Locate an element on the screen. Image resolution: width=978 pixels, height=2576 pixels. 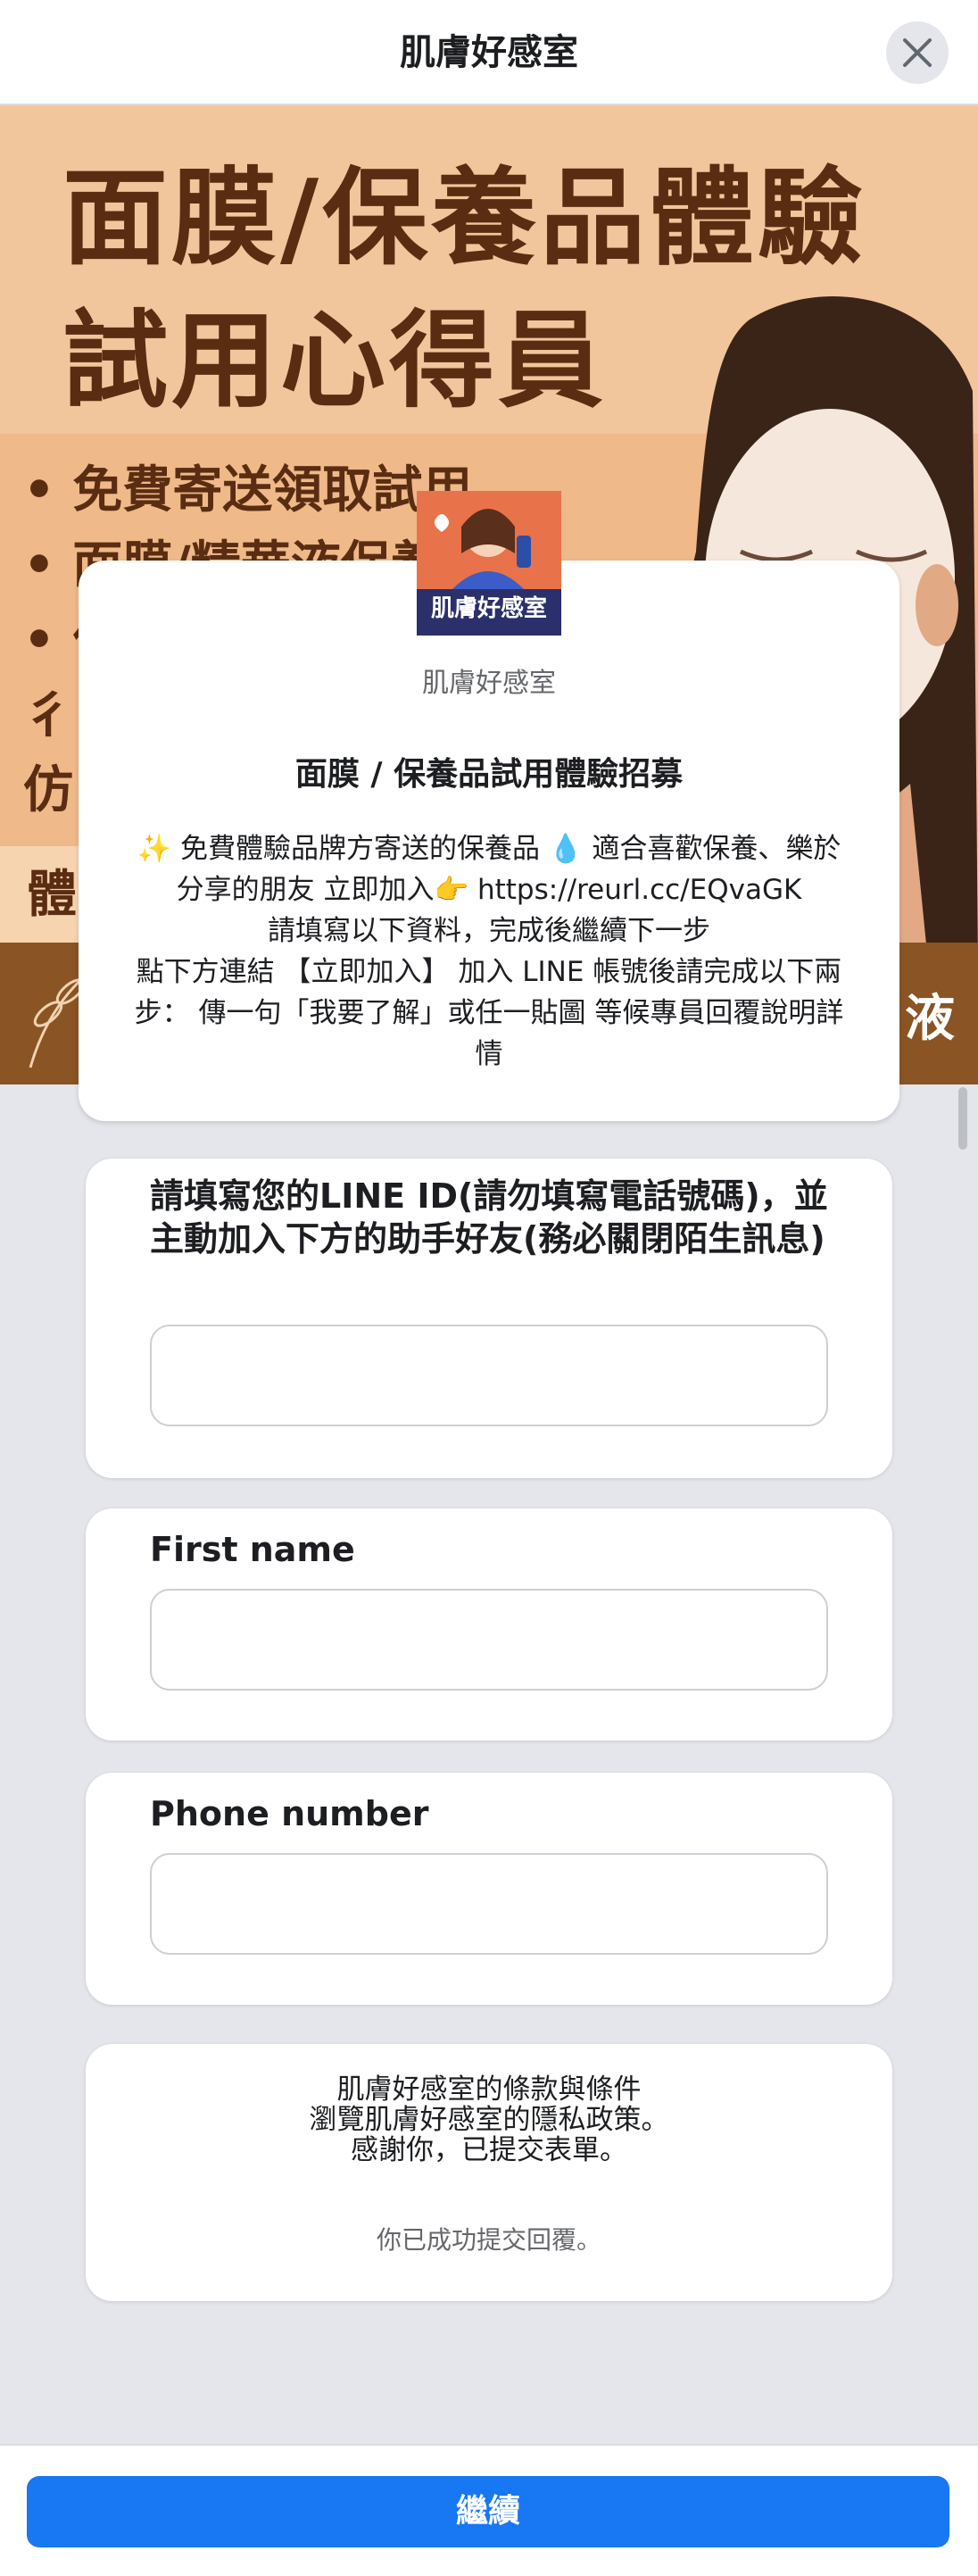
continue-button: 繼續 is located at coordinates (488, 2511).